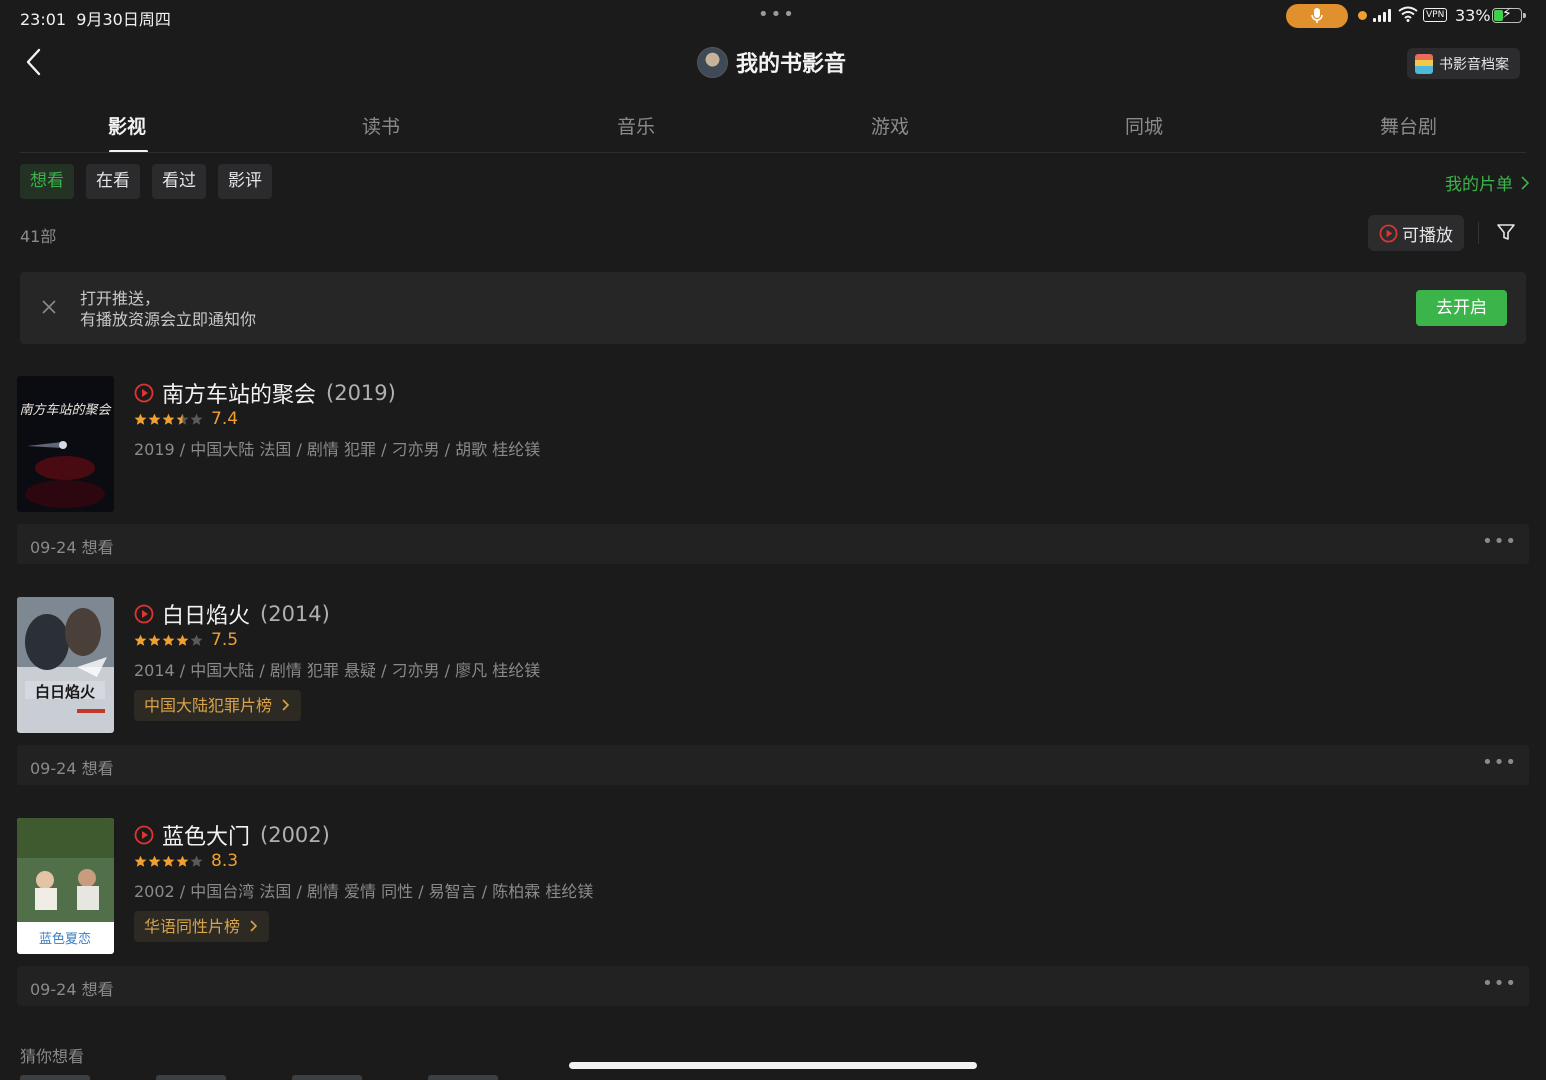 The image size is (1546, 1080). Describe the element at coordinates (65, 939) in the screenshot. I see `poster-title-3: 蓝色夏恋` at that location.